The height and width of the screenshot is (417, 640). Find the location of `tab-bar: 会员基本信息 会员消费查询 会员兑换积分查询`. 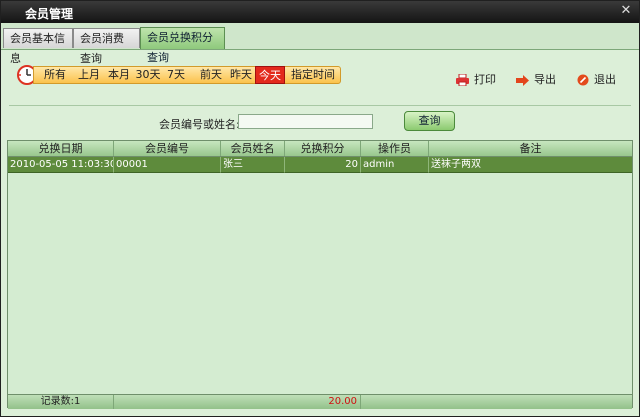

tab-bar: 会员基本信息 会员消费查询 会员兑换积分查询 is located at coordinates (320, 44).